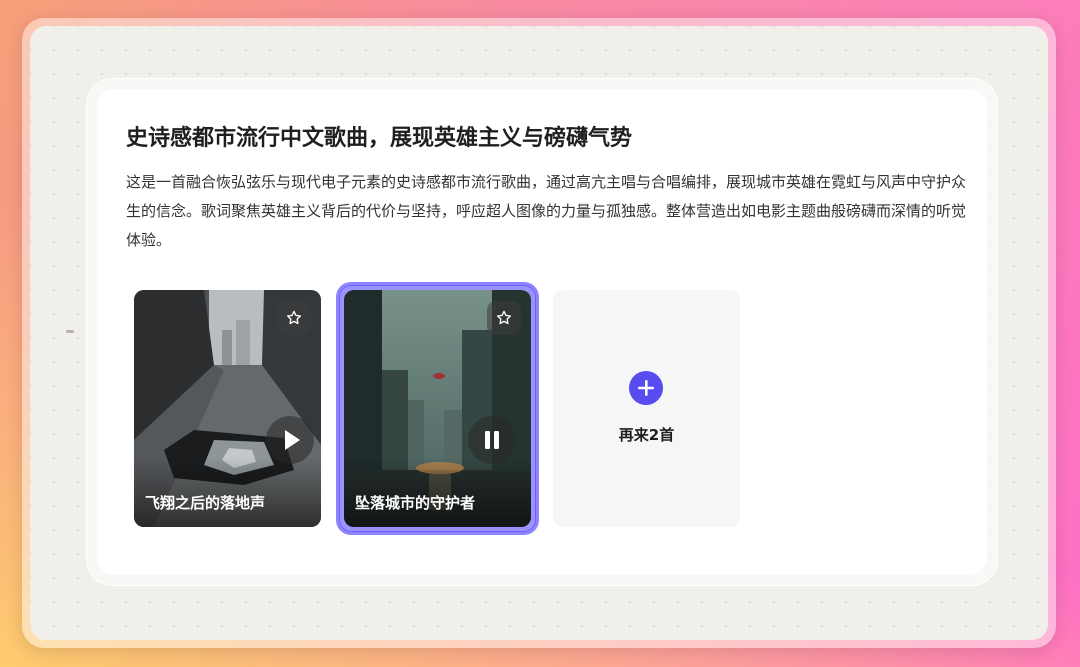 Image resolution: width=1080 pixels, height=667 pixels. What do you see at coordinates (379, 138) in the screenshot?
I see `song-set-title: 史诗感都市流行中文歌曲，展现英雄主义与磅礴气势` at bounding box center [379, 138].